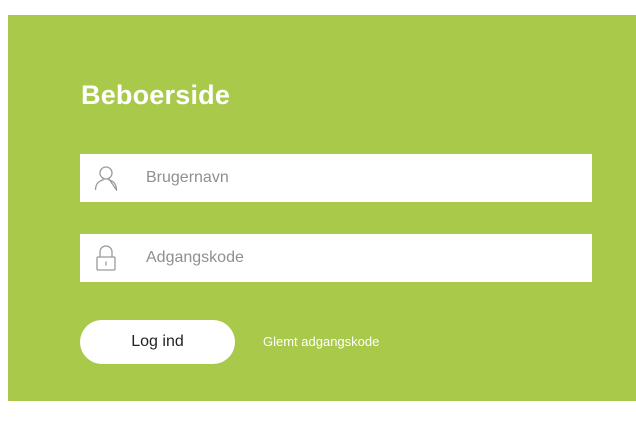 Image resolution: width=636 pixels, height=429 pixels. Describe the element at coordinates (321, 341) in the screenshot. I see `forgot-password-link: Glemt adgangskode` at that location.